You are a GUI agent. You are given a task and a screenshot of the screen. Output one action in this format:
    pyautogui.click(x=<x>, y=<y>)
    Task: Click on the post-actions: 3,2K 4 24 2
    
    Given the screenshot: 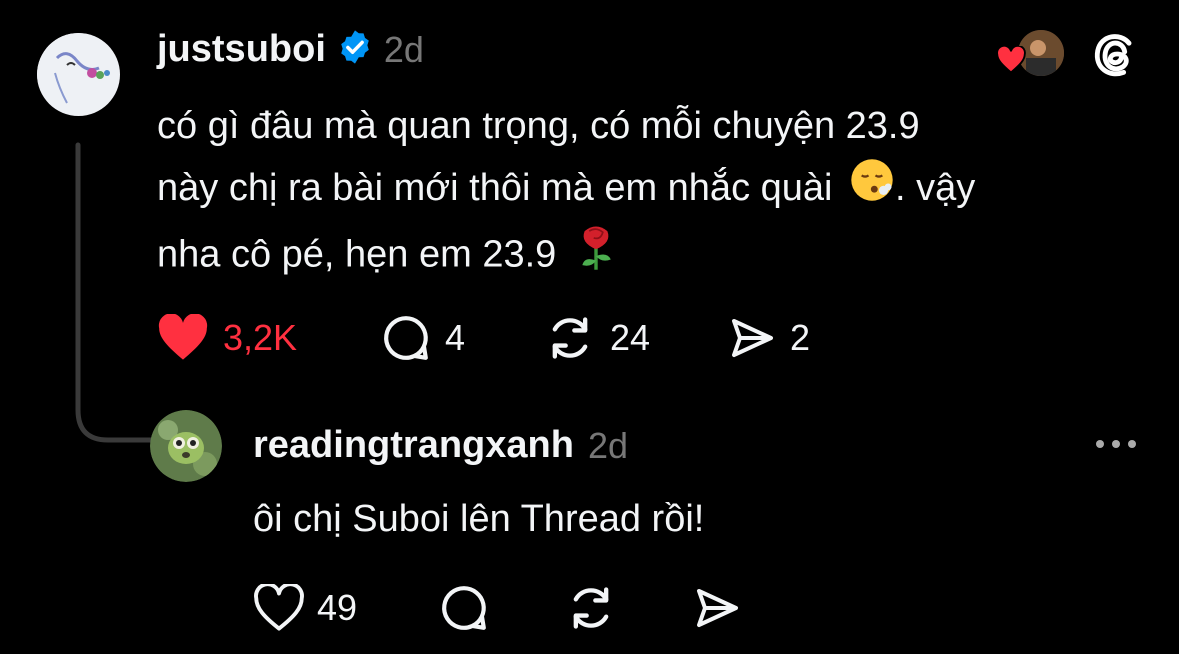 What is the action you would take?
    pyautogui.click(x=483, y=338)
    